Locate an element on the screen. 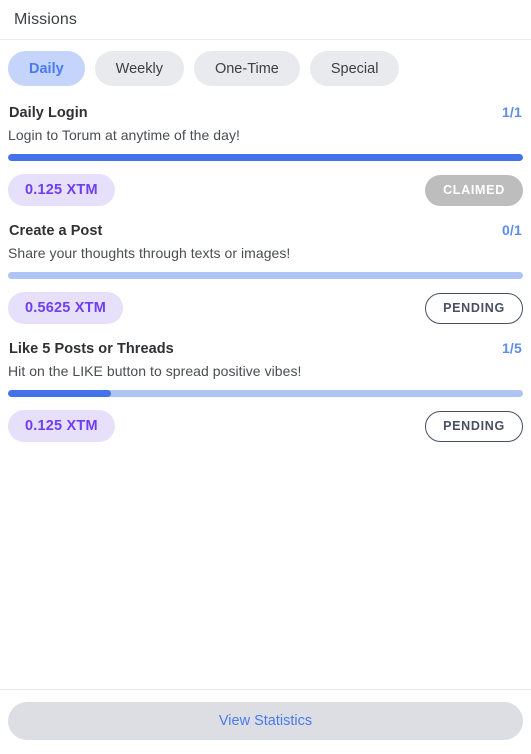 Image resolution: width=531 pixels, height=754 pixels. panel-footer: View Statistics is located at coordinates (265, 721).